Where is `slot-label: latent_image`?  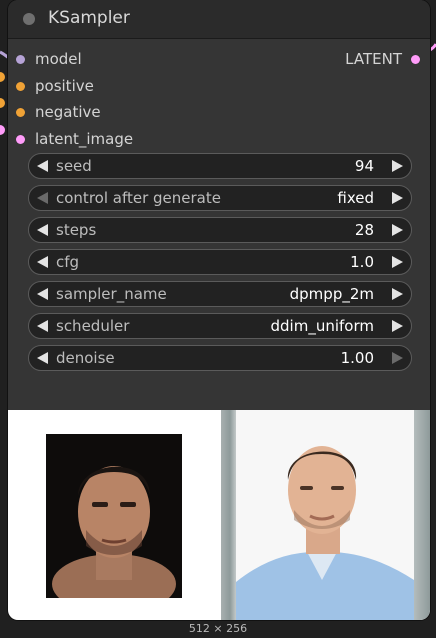 slot-label: latent_image is located at coordinates (84, 139).